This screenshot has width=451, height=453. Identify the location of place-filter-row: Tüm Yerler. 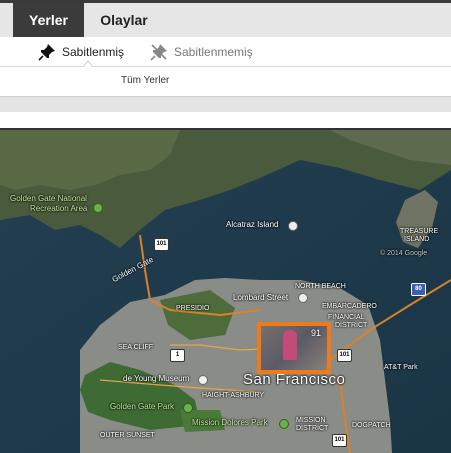
(225, 81).